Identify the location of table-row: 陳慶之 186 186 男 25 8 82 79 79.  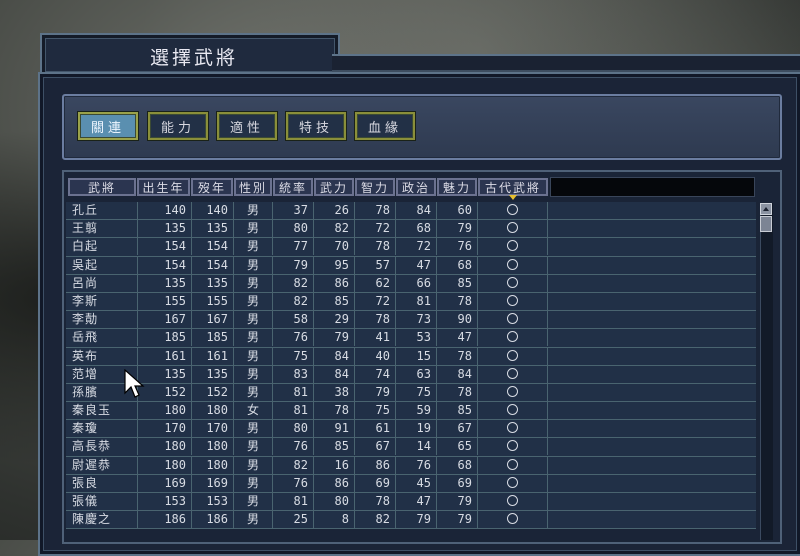
(411, 520).